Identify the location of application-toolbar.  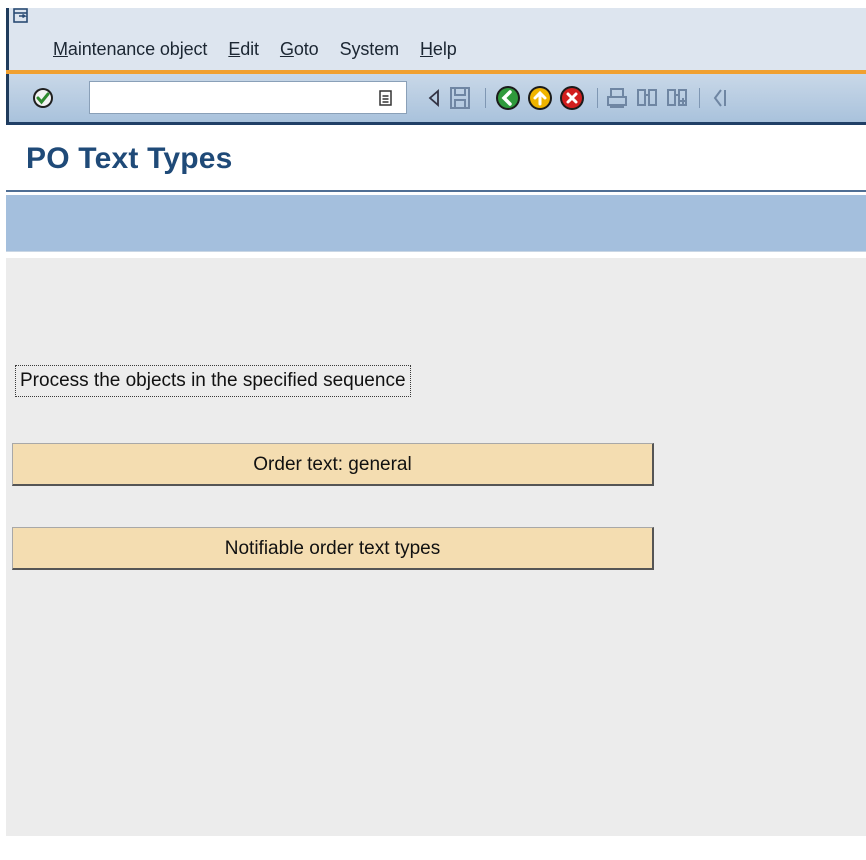
(436, 223).